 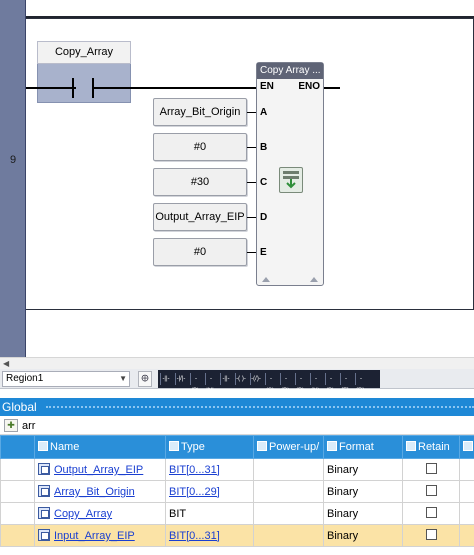 I want to click on global-panel-header: Global, so click(x=237, y=407).